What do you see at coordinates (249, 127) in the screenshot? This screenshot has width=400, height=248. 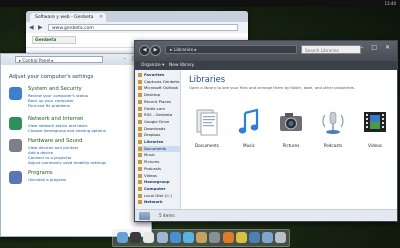 I see `library-music: Music` at bounding box center [249, 127].